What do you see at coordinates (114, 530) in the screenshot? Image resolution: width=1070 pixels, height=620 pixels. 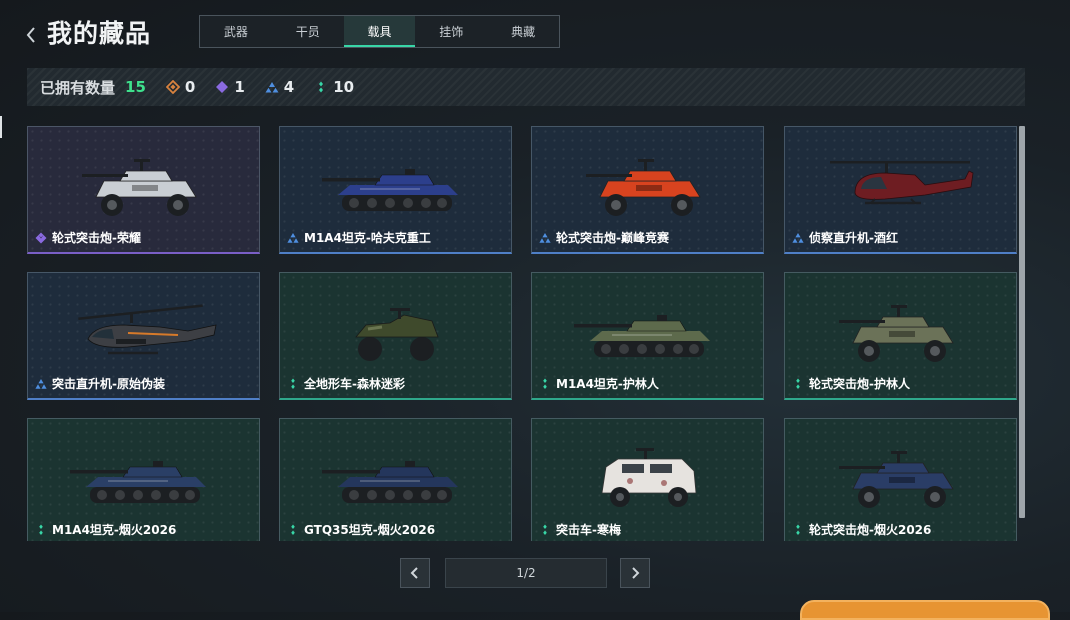 I see `item-name: M1A4坦克-烟火2026` at bounding box center [114, 530].